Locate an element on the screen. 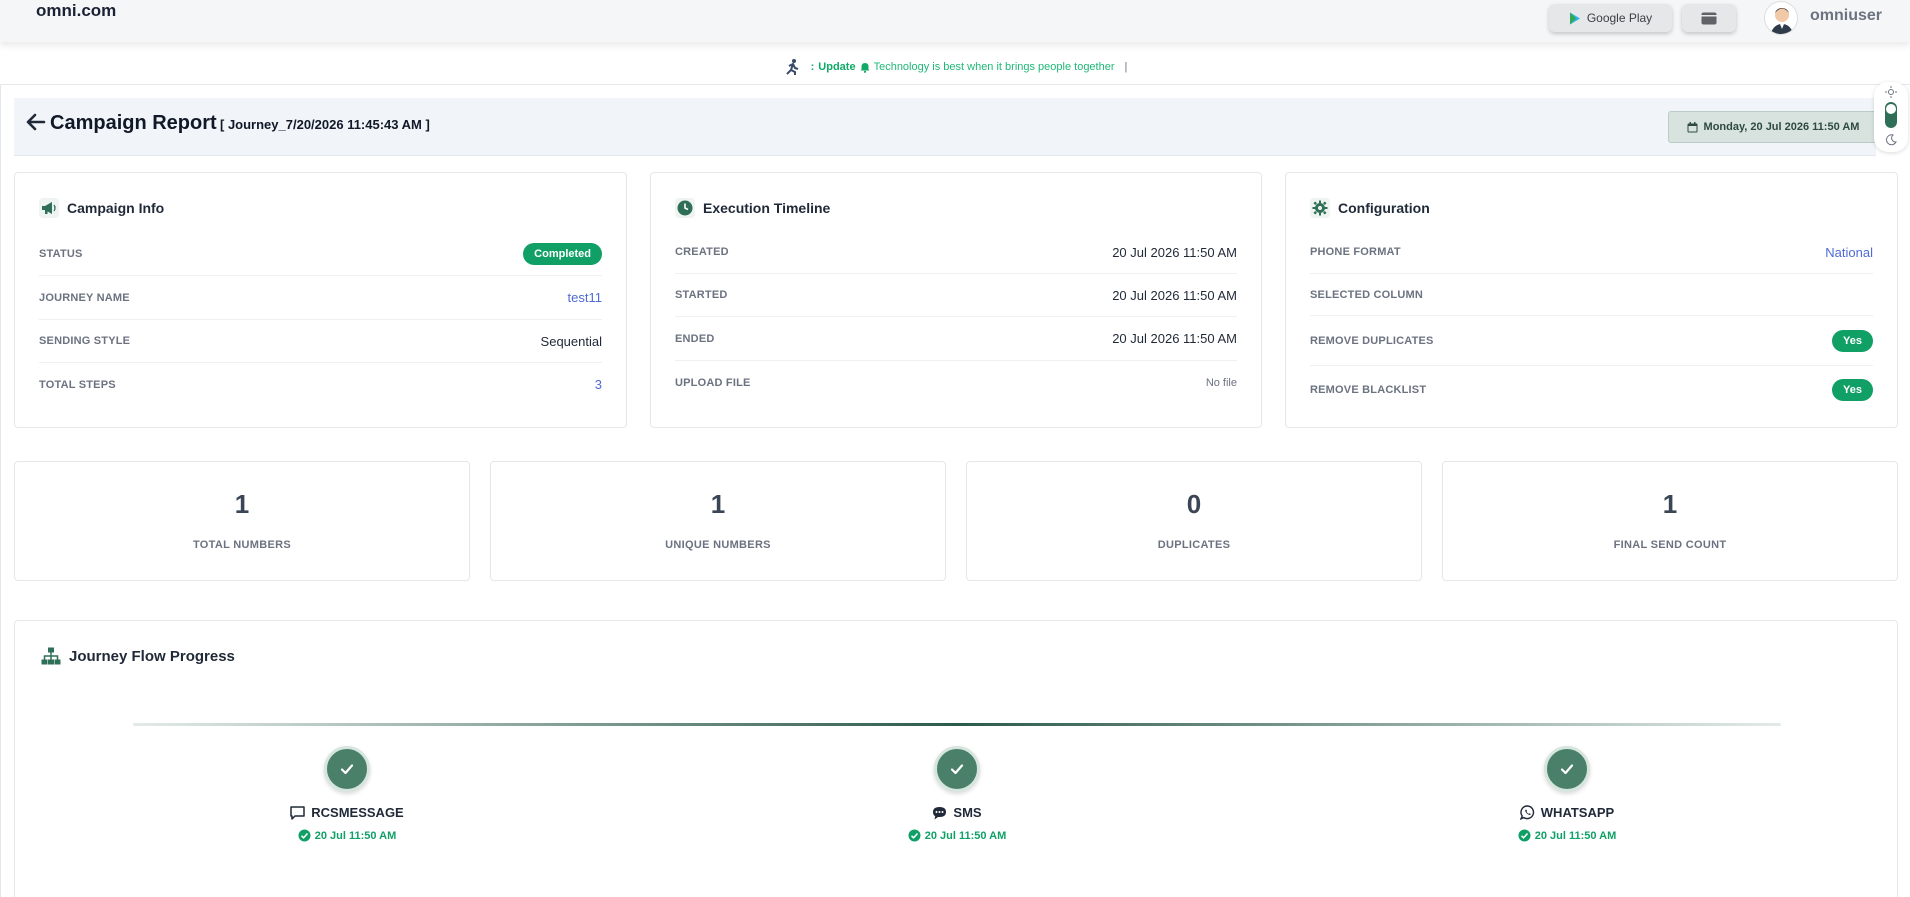  journey-step-rcsmessage: RCSMESSAGE 20 Jul 11:50 AM is located at coordinates (347, 794).